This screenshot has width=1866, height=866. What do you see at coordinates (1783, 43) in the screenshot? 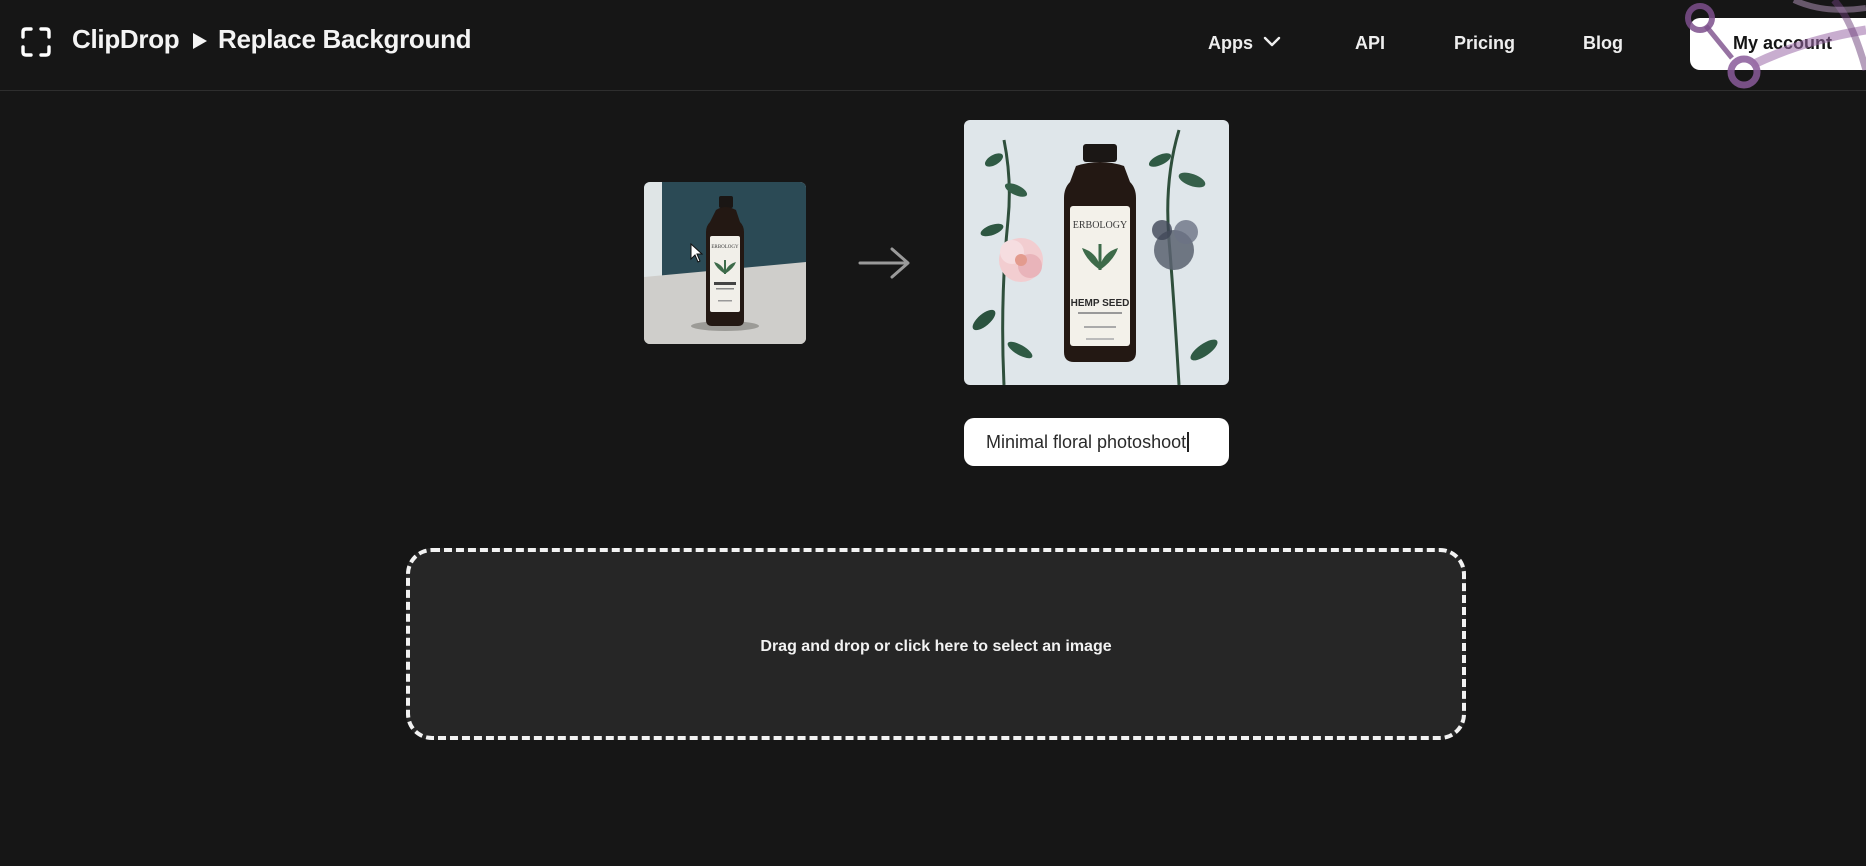
I see `my-account-label: My account` at bounding box center [1783, 43].